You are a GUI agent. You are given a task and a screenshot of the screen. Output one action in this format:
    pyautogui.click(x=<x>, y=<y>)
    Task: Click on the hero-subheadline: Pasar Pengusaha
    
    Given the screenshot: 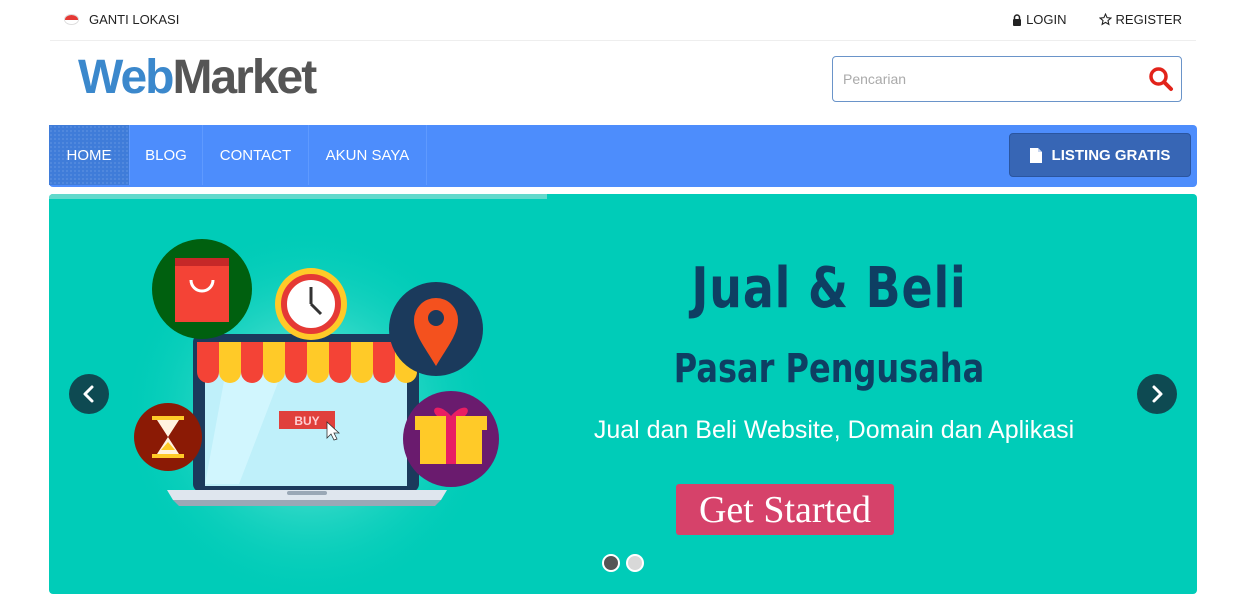 What is the action you would take?
    pyautogui.click(x=829, y=369)
    